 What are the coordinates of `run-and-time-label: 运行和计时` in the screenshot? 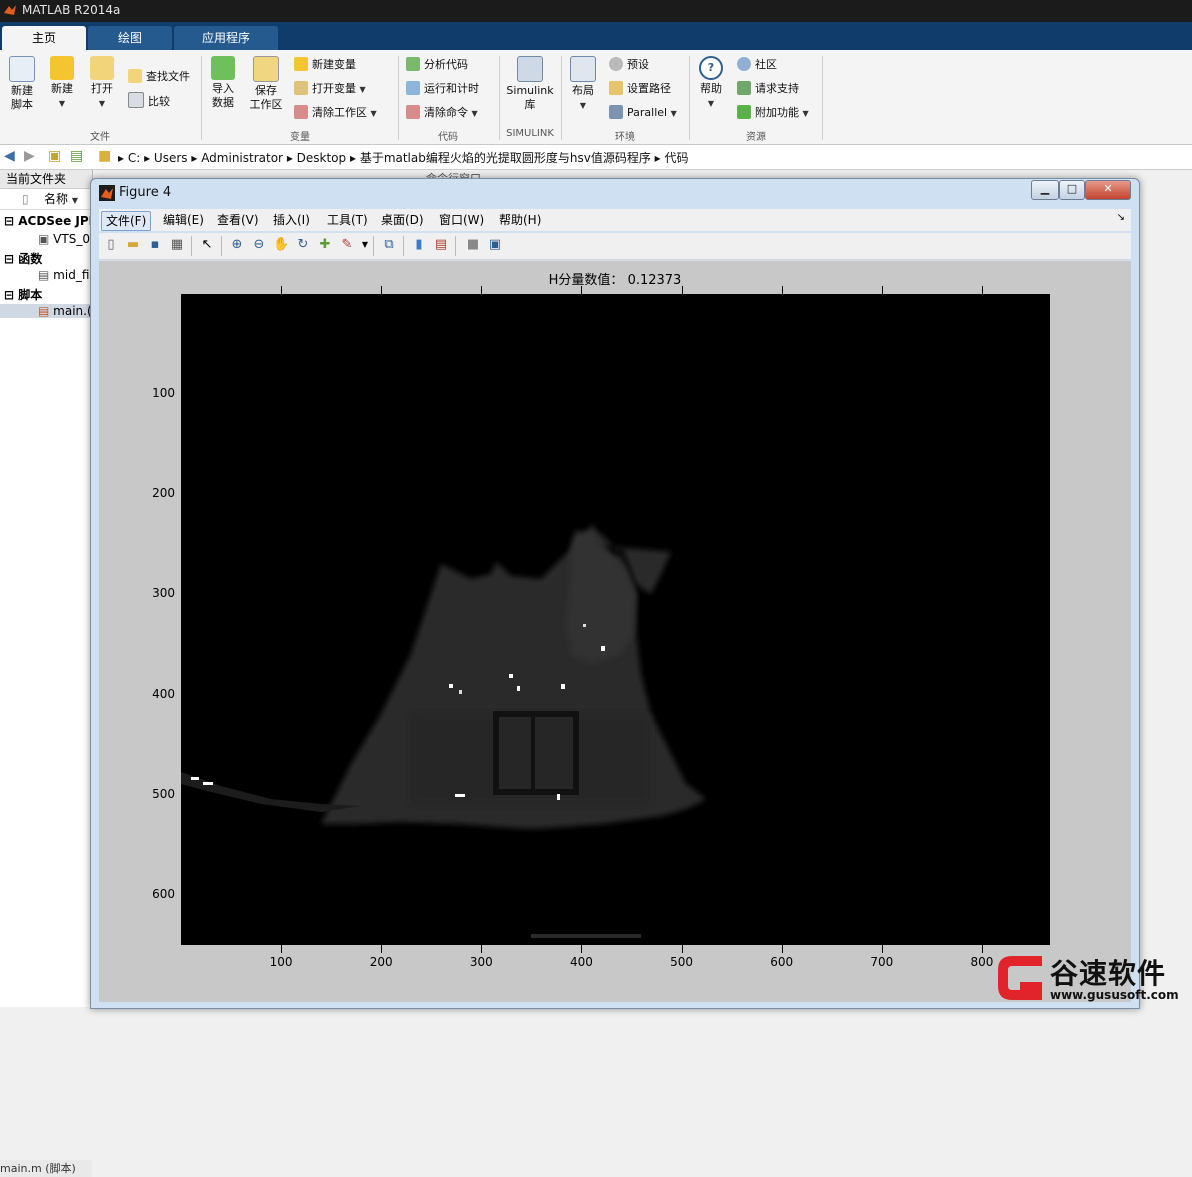 It's located at (451, 88).